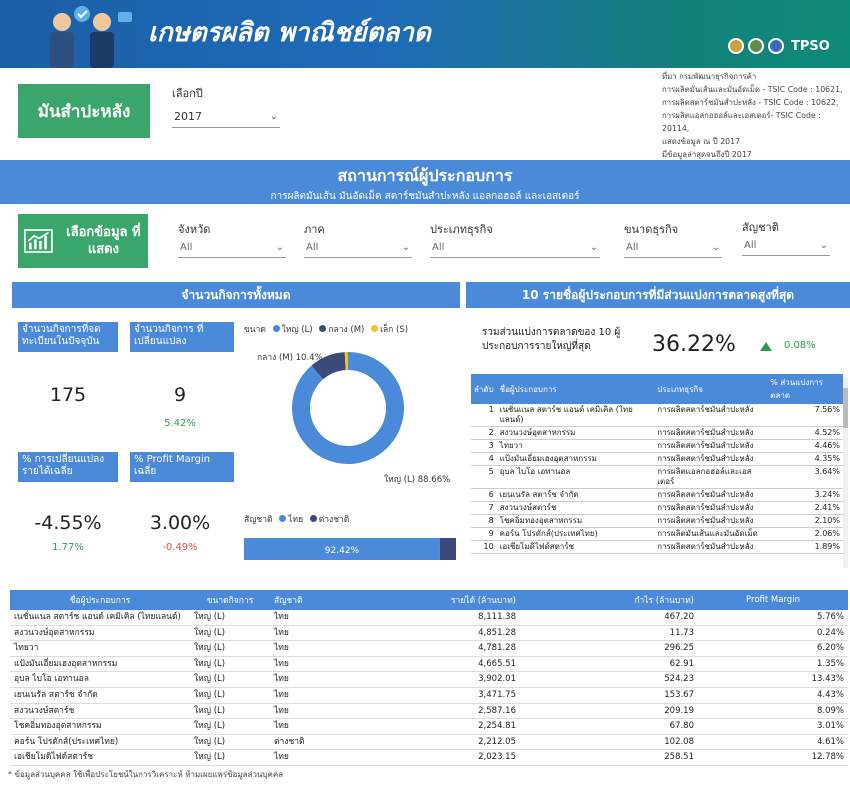 Image resolution: width=850 pixels, height=796 pixels. I want to click on year-dropdown: 2017 ⌄, so click(226, 117).